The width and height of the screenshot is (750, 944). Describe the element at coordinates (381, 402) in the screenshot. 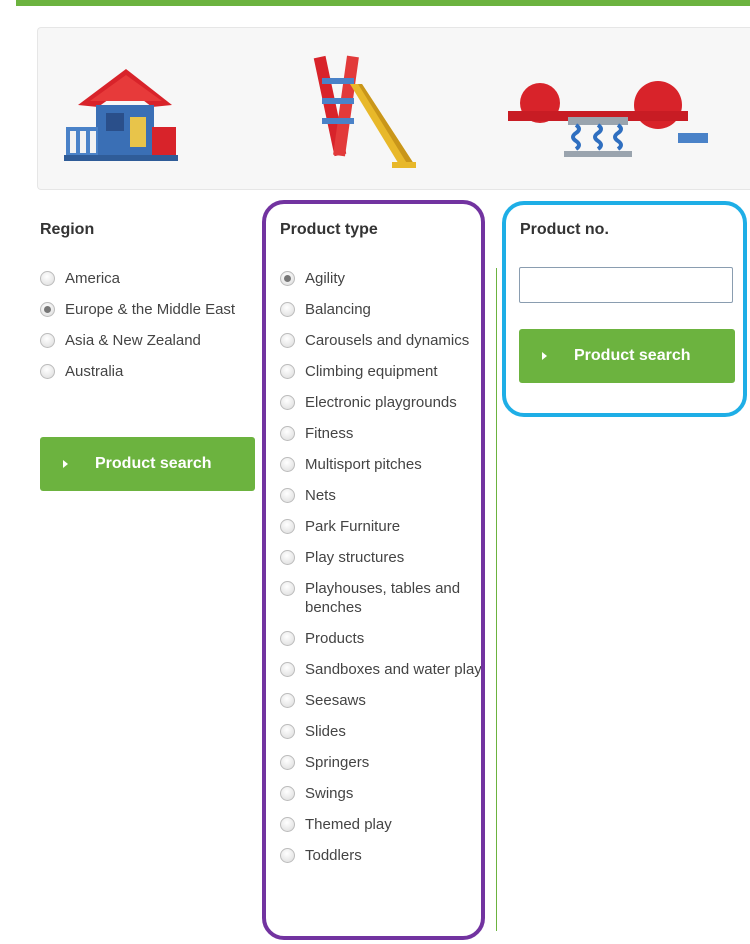

I see `product-type-option-label: Electronic playgrounds` at that location.